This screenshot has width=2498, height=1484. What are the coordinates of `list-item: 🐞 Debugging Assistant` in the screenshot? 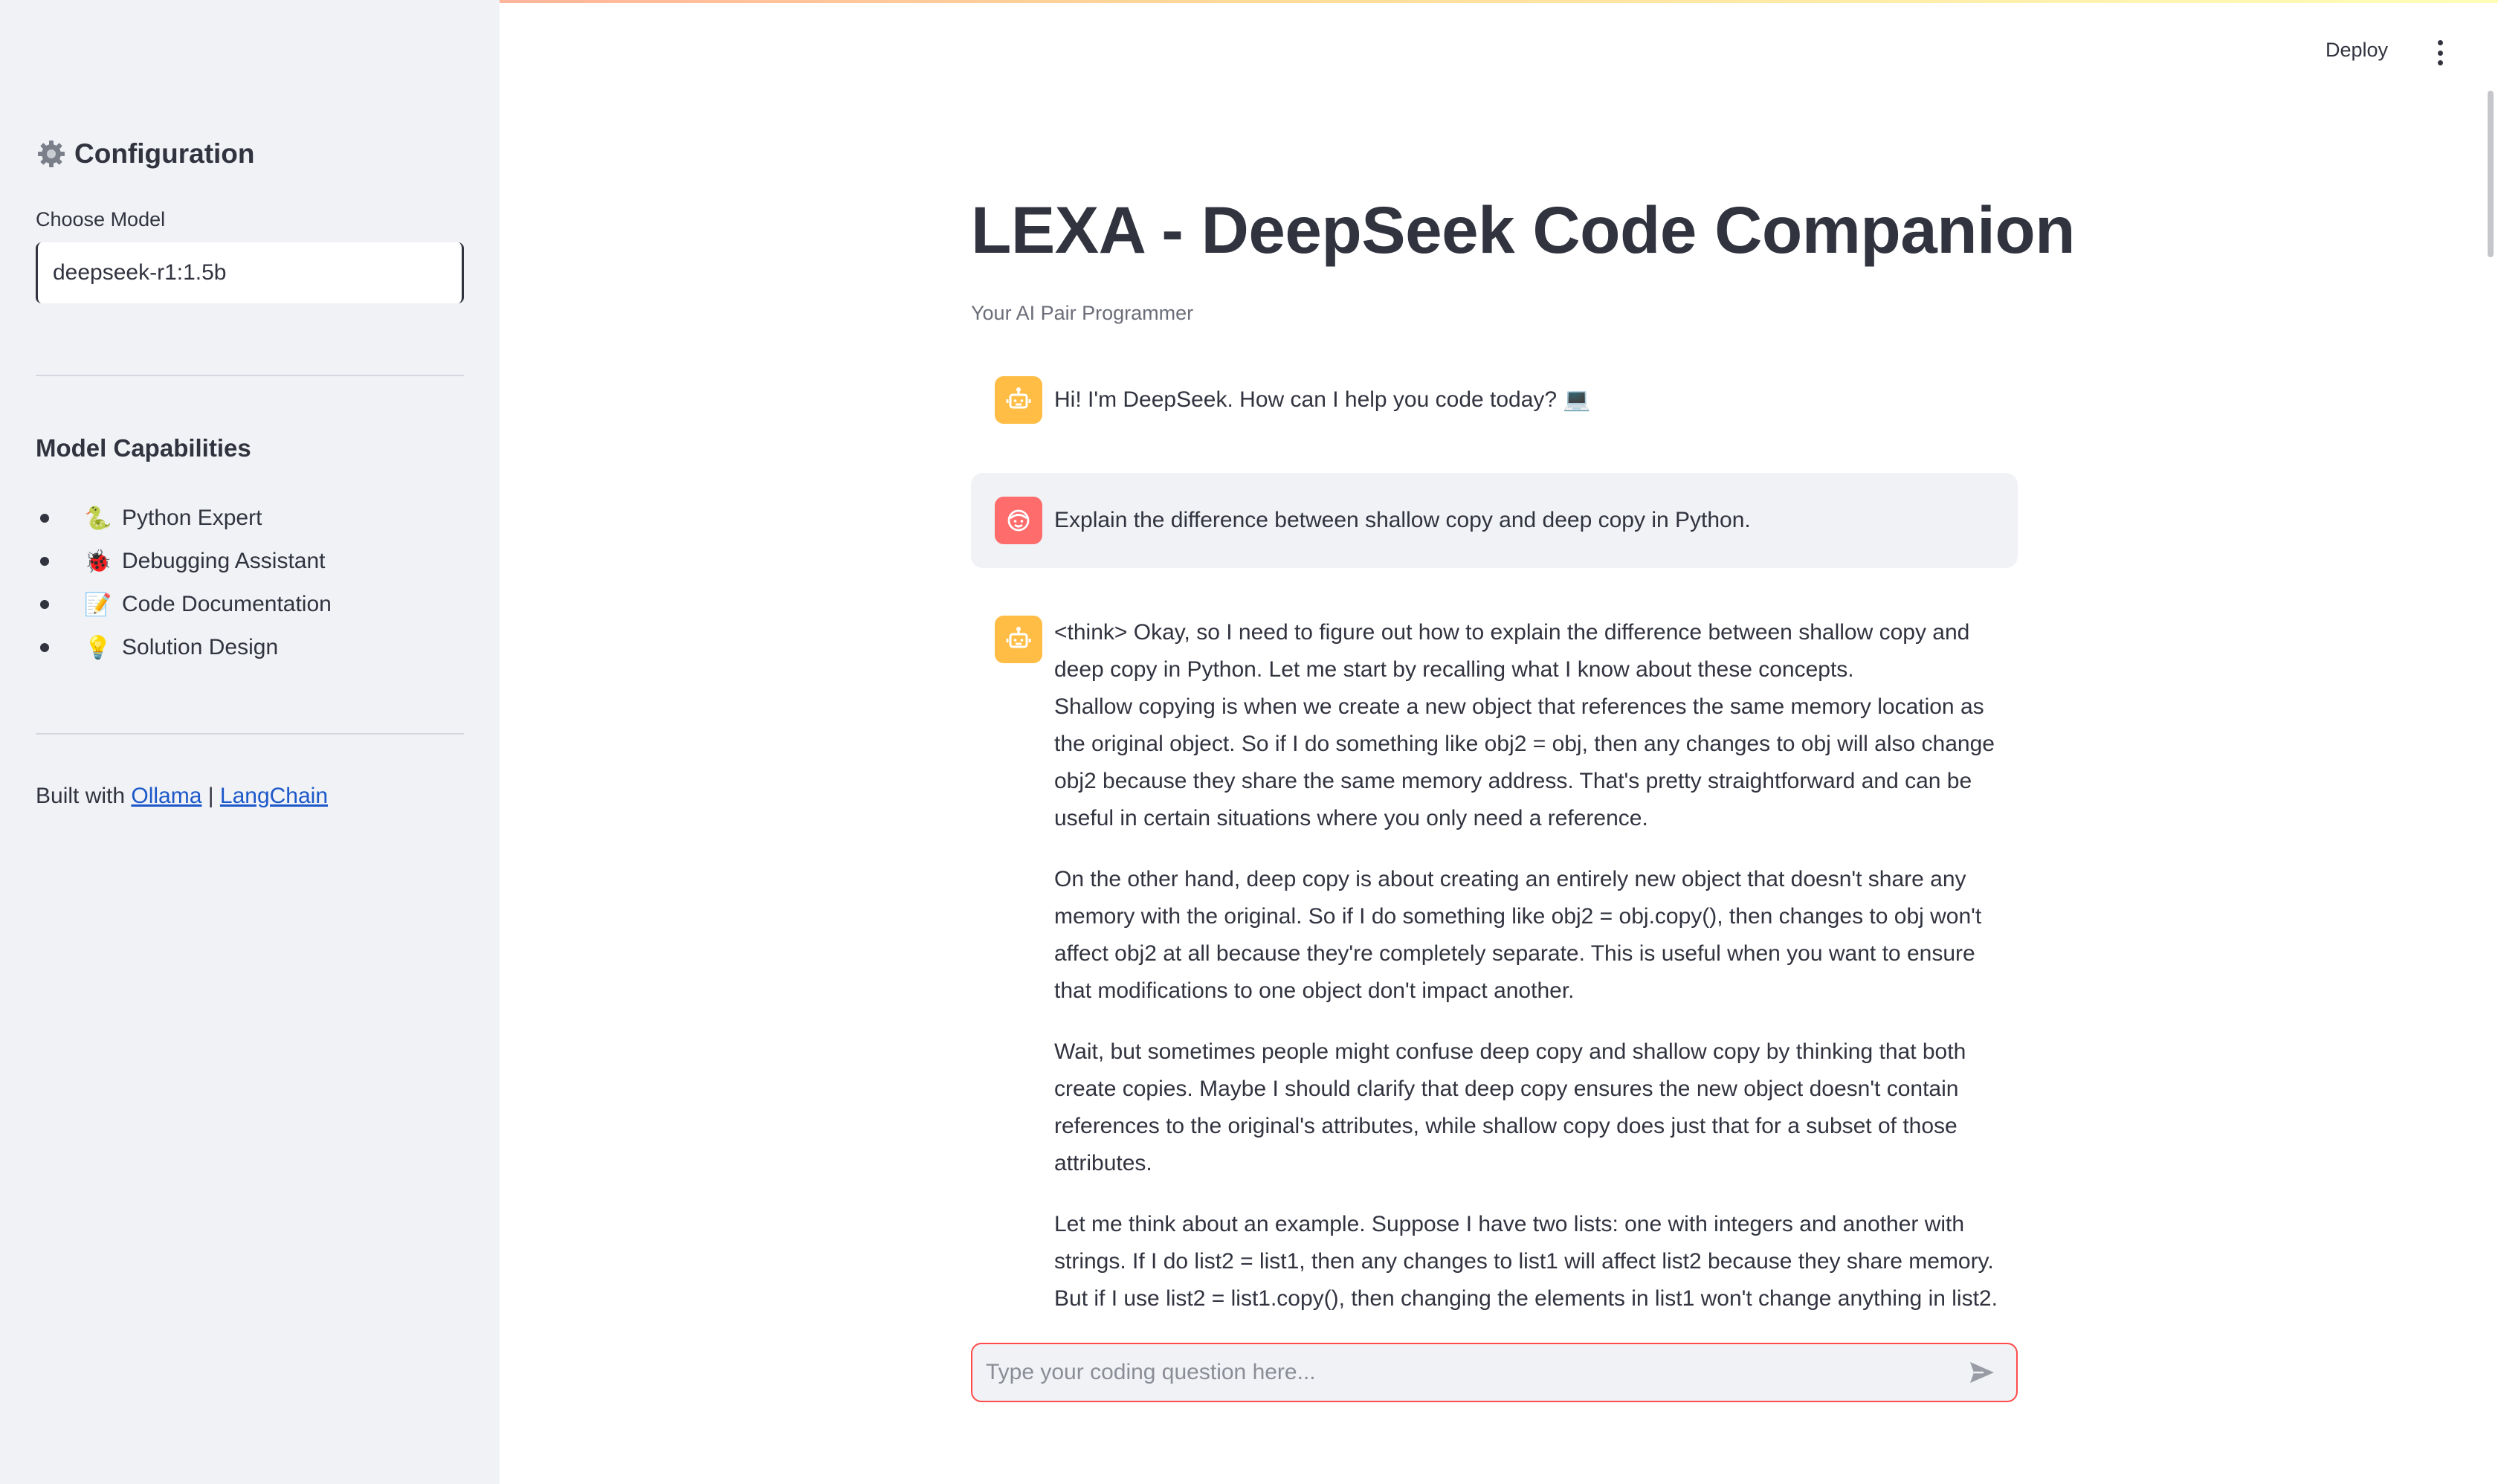 It's located at (184, 561).